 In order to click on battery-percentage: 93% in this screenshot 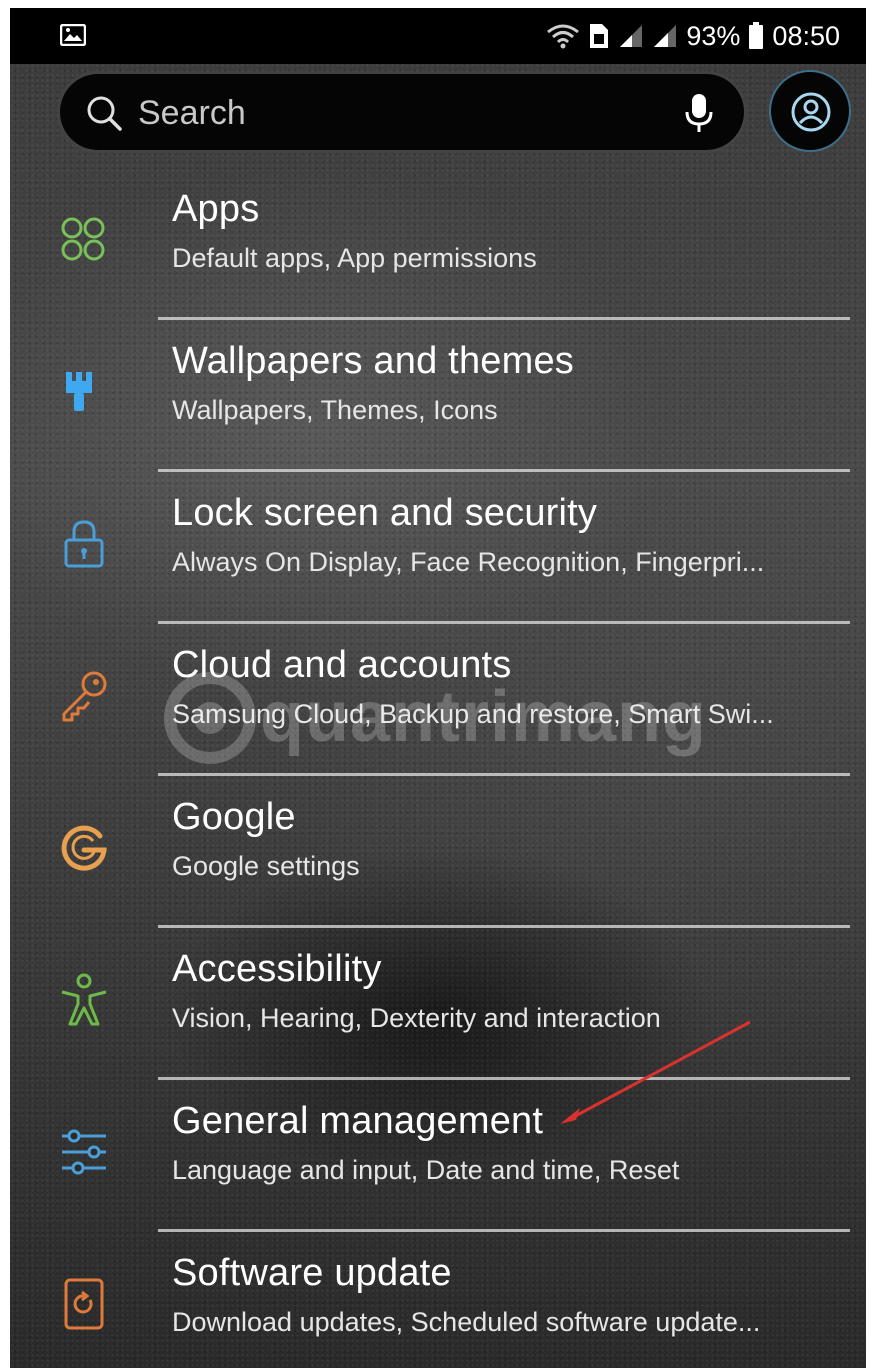, I will do `click(713, 35)`.